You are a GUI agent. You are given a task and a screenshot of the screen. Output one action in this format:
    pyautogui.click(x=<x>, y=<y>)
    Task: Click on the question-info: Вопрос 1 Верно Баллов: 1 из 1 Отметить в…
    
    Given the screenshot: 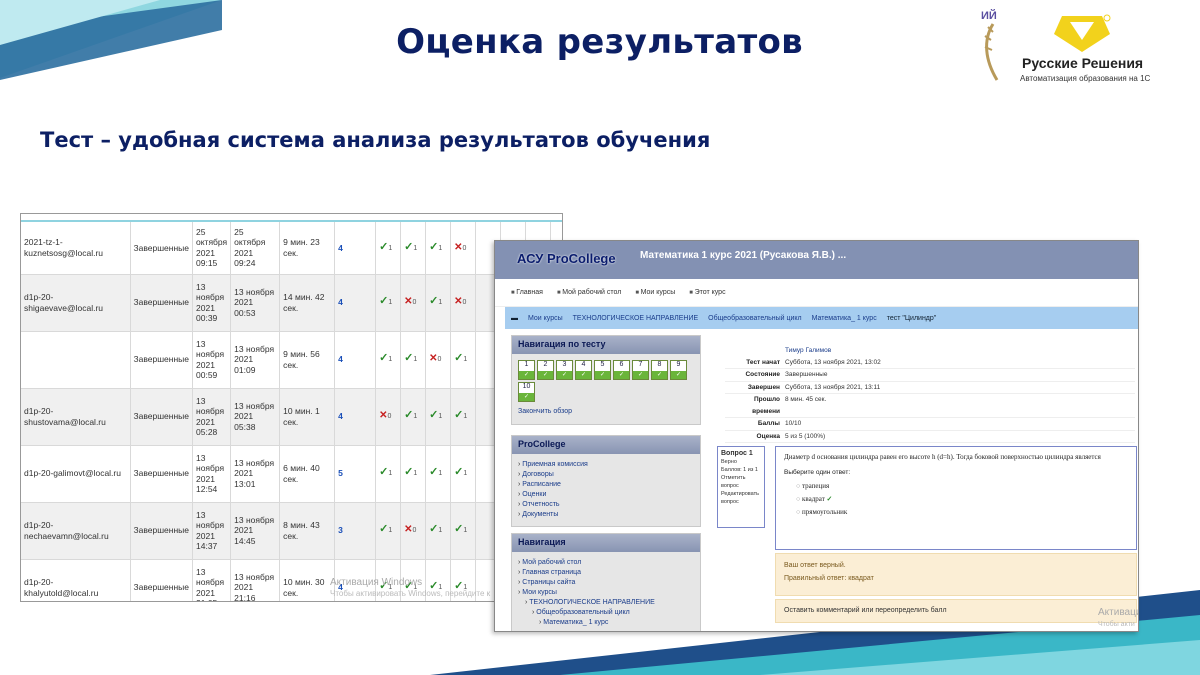 What is the action you would take?
    pyautogui.click(x=741, y=487)
    